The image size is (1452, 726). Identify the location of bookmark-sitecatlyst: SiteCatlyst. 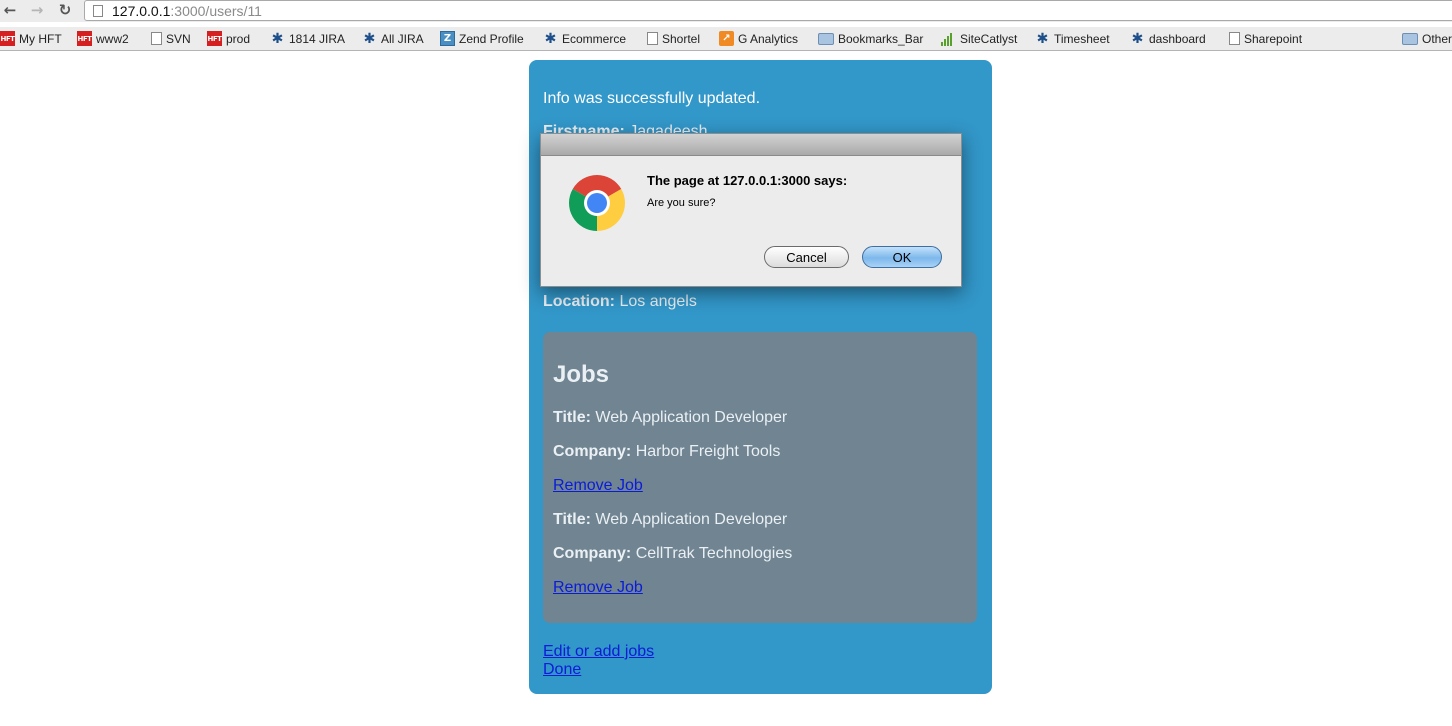
(979, 38).